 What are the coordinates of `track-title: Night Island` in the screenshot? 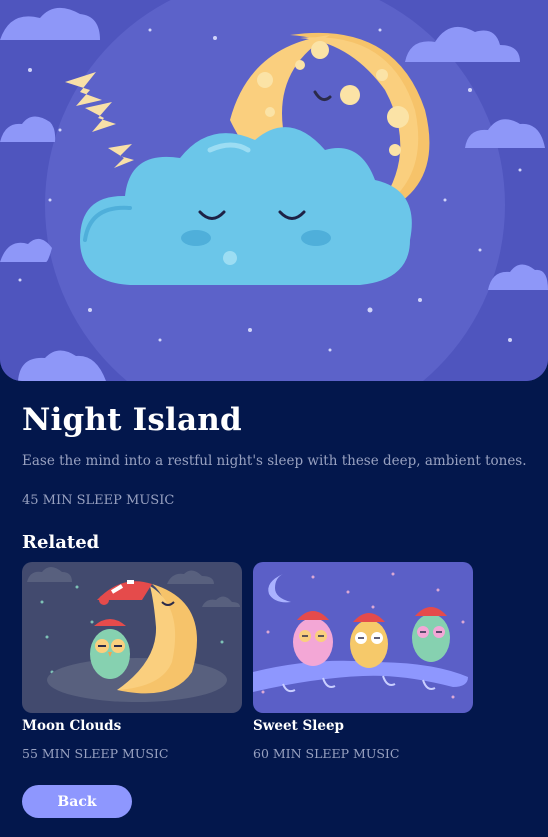 It's located at (132, 420).